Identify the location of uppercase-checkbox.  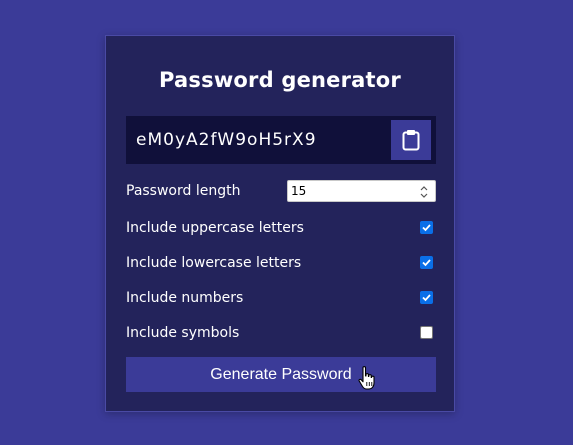
(426, 227).